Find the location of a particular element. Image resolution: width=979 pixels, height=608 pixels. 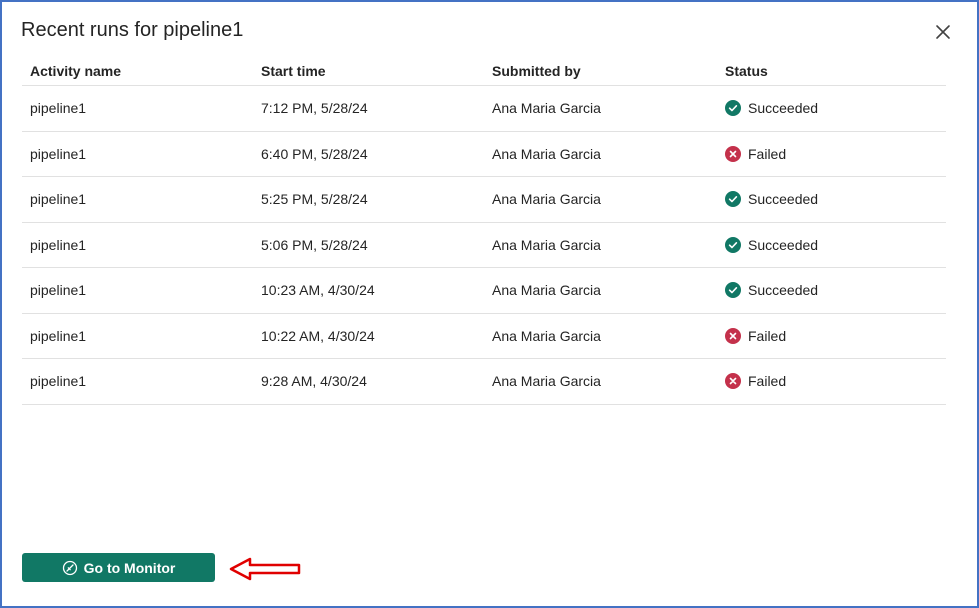

go-to-monitor-label: Go to Monitor is located at coordinates (129, 567).